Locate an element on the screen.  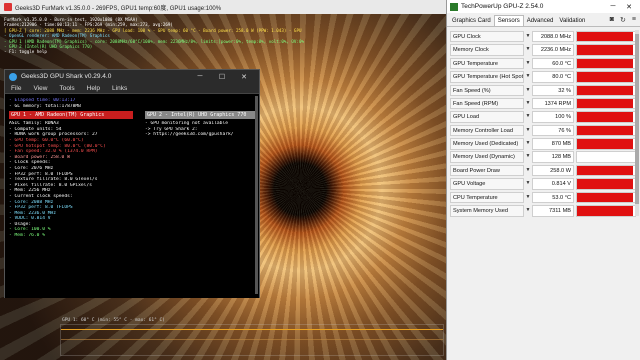
sensor-value: 0.814 V is located at coordinates (553, 184).